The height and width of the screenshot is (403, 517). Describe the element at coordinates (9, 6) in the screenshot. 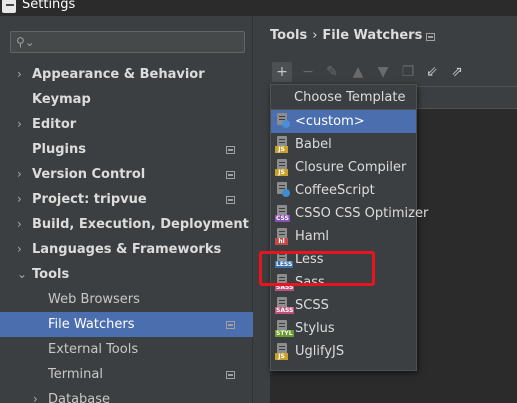

I see `app-icon` at that location.